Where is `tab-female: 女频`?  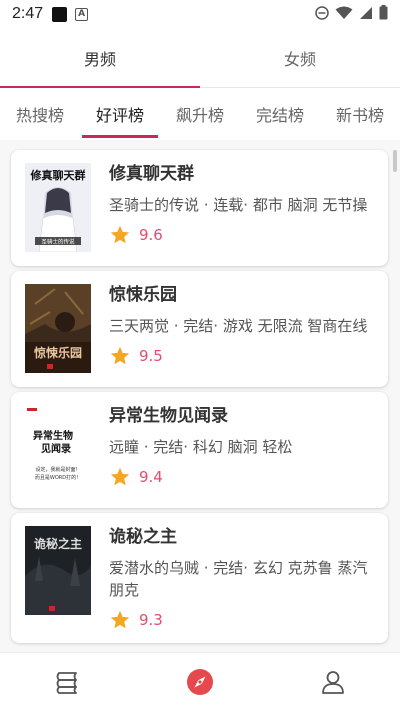
tab-female: 女频 is located at coordinates (300, 57).